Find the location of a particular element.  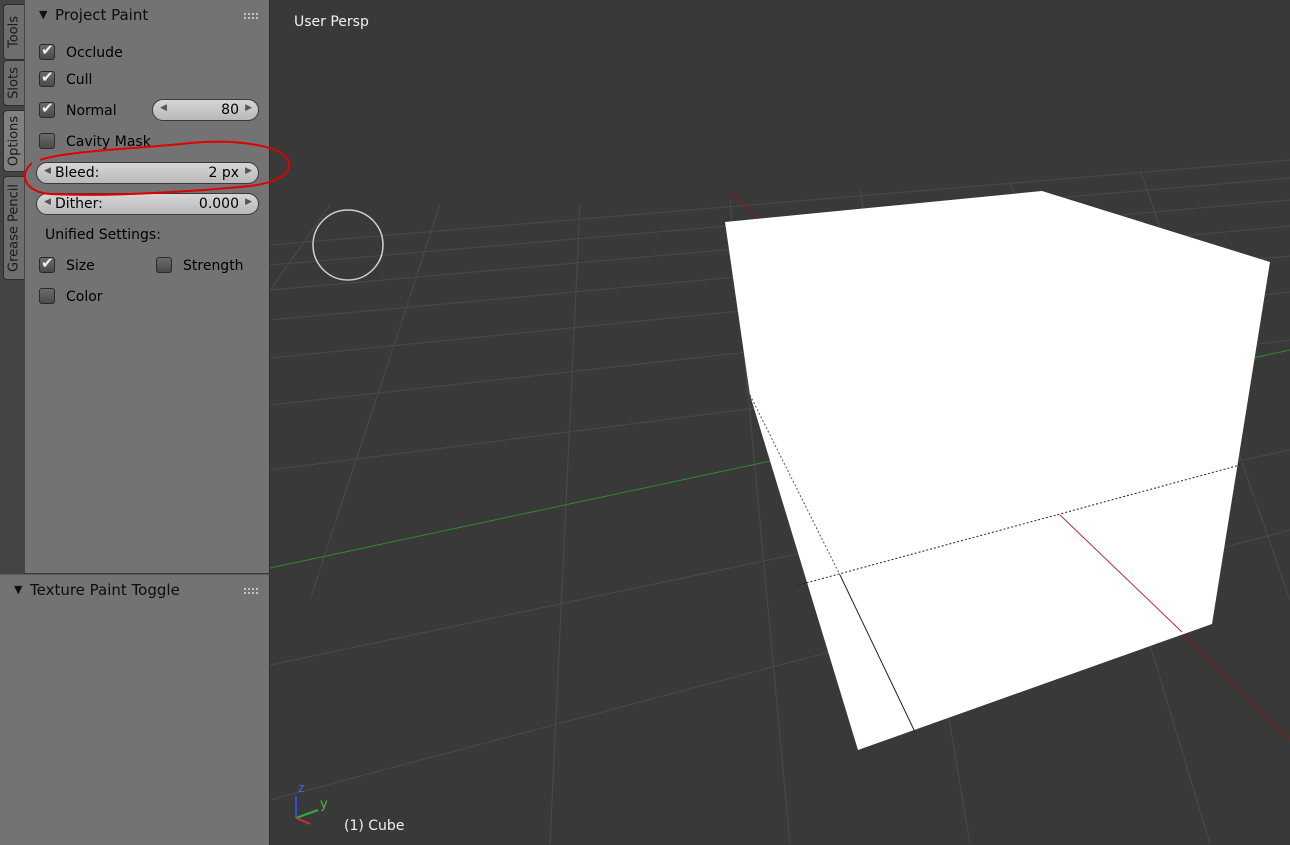

normal-label: Normal is located at coordinates (91, 111).